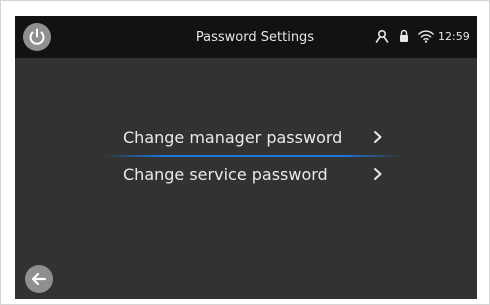 The width and height of the screenshot is (490, 305). I want to click on change-service-password-item: Change service password, so click(253, 174).